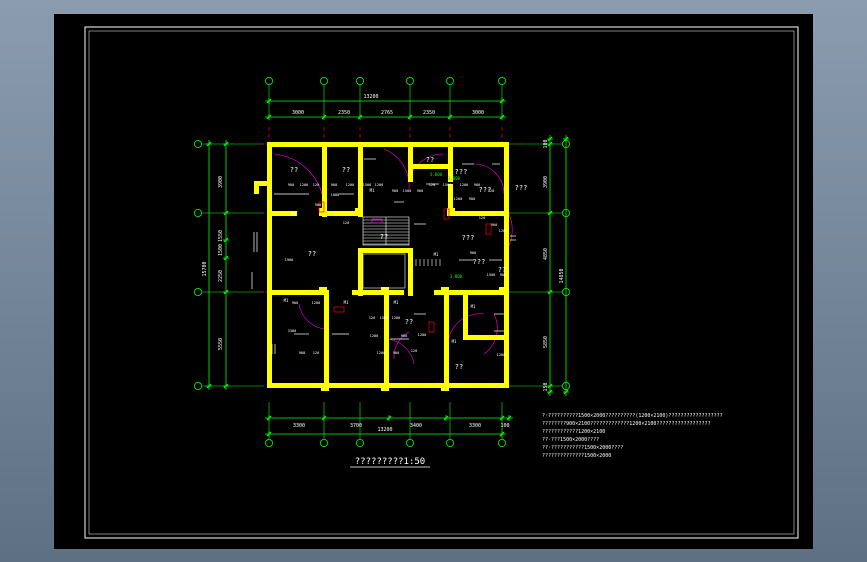 The image size is (867, 562). I want to click on note-line-5: ??·???????????1500×2000????, so click(582, 448).